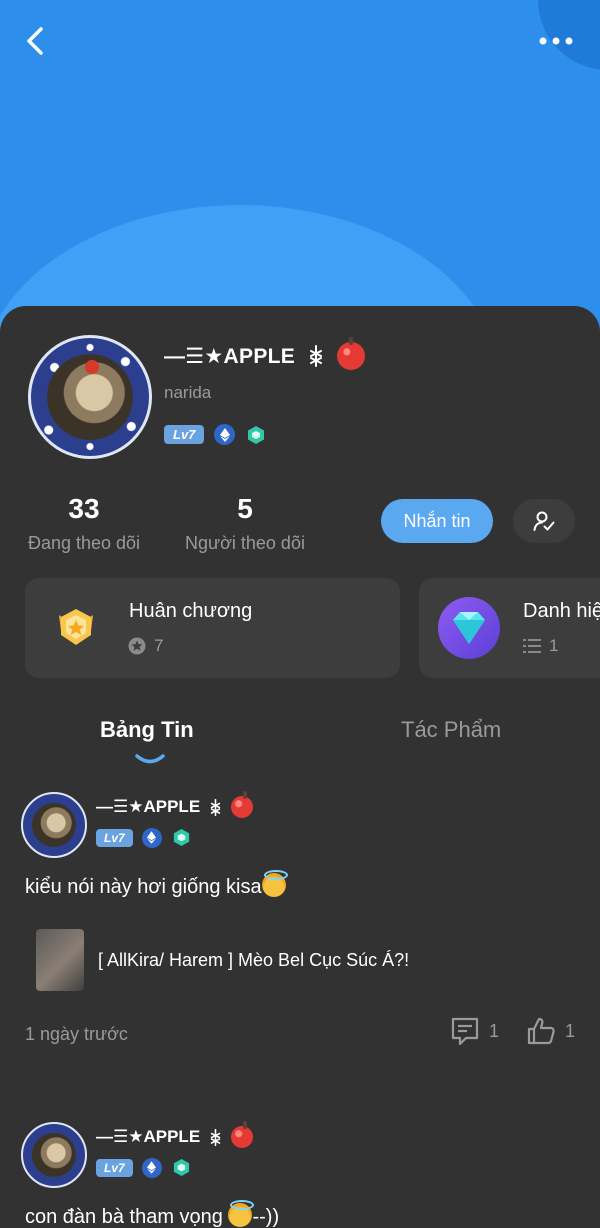 The image size is (600, 1228). Describe the element at coordinates (137, 646) in the screenshot. I see `star-circle-icon` at that location.